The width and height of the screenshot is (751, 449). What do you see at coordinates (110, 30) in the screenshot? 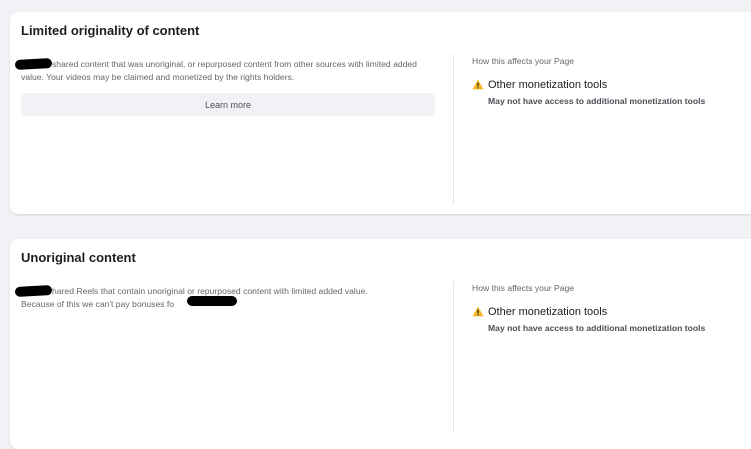
I see `card-title: Limited originality of content` at bounding box center [110, 30].